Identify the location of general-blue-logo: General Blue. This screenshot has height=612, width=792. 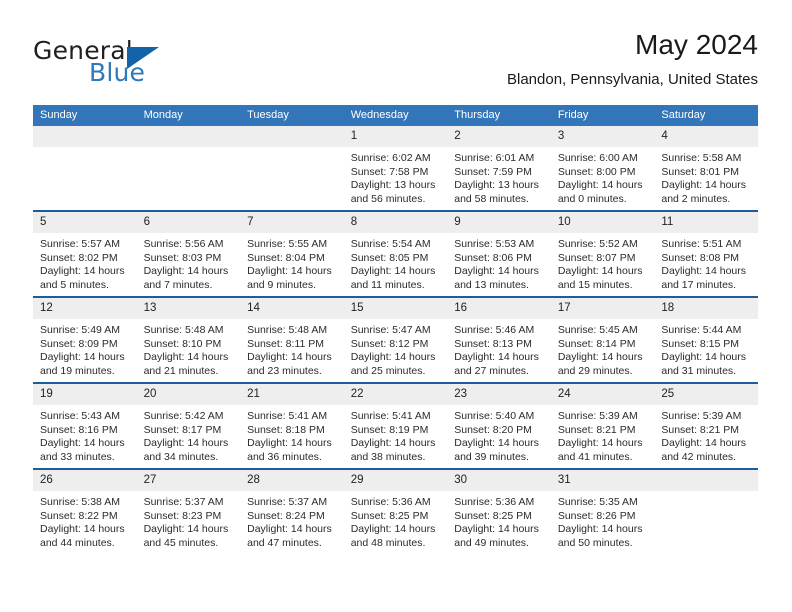
(148, 64).